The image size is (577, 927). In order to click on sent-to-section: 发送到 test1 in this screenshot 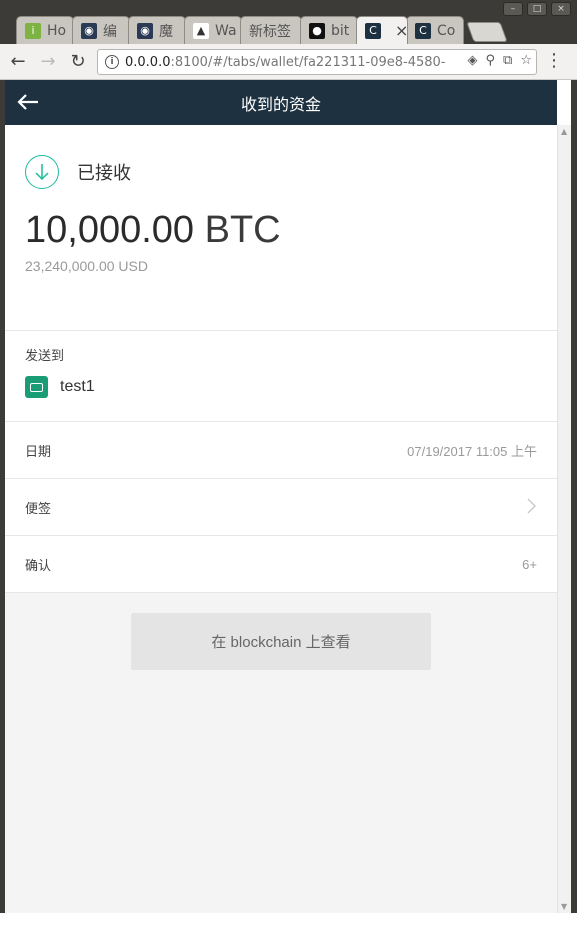, I will do `click(281, 376)`.